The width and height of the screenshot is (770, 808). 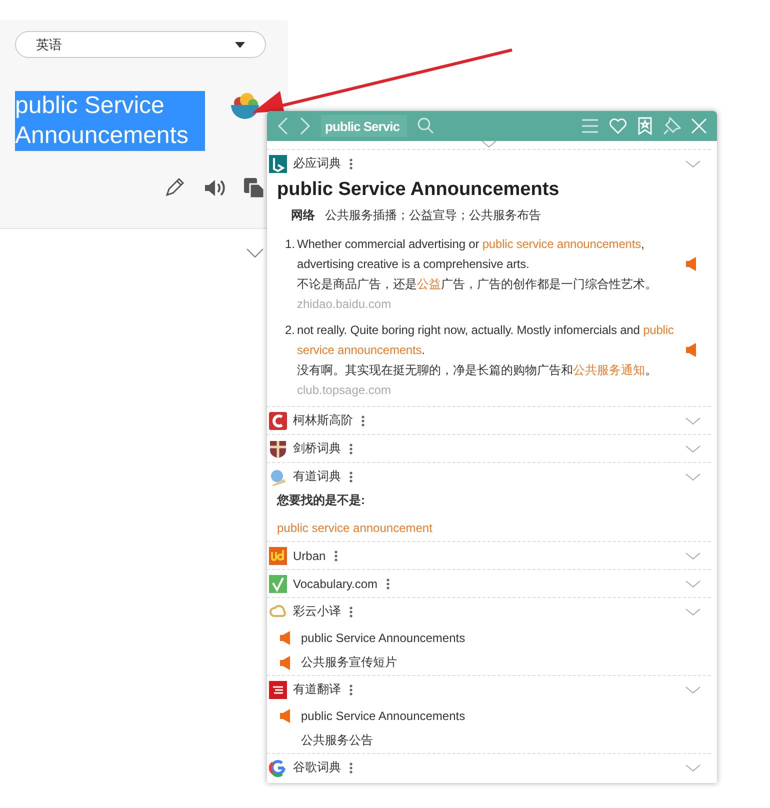 I want to click on dropdown-caret-icon, so click(x=240, y=45).